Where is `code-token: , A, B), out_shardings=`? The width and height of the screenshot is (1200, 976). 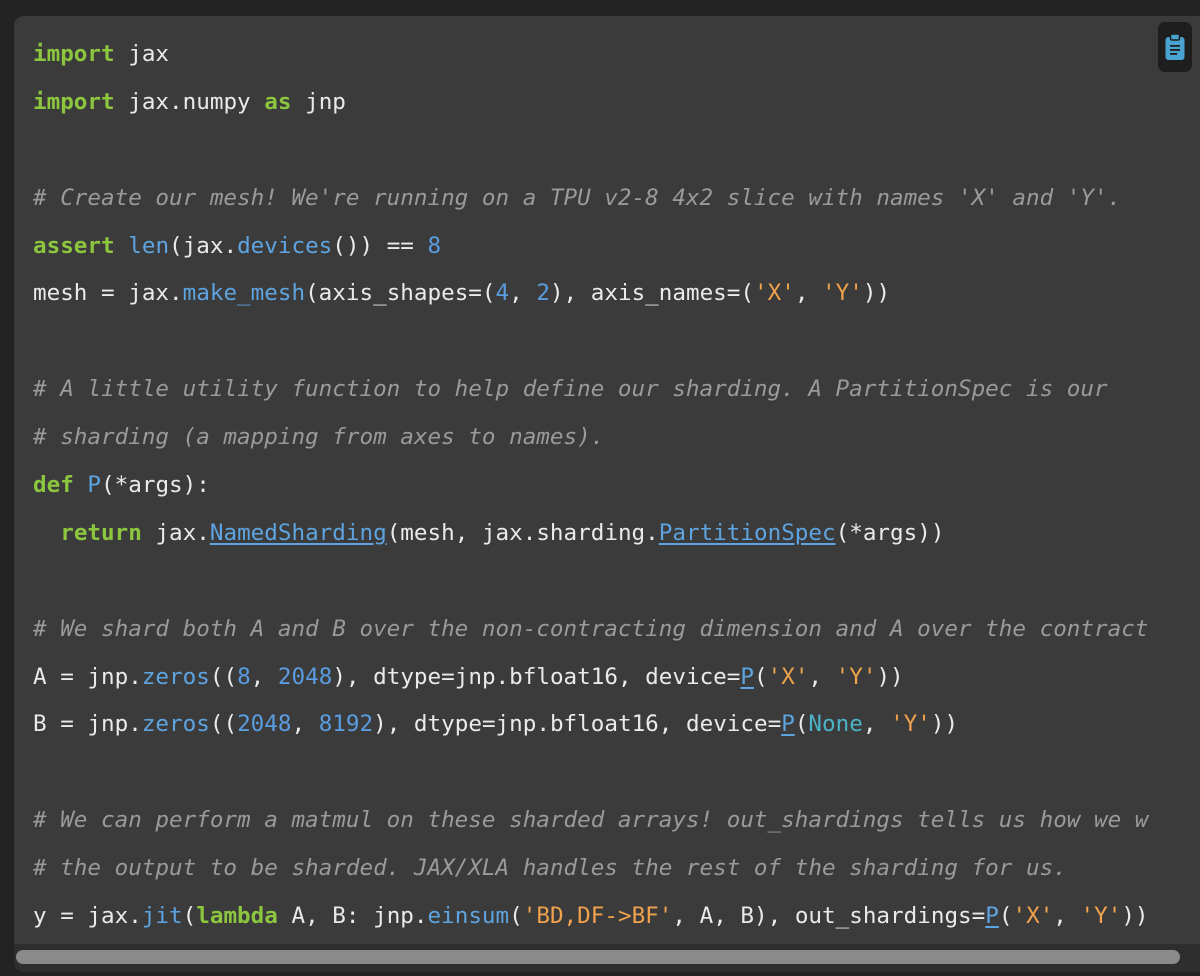
code-token: , A, B), out_shardings= is located at coordinates (829, 916).